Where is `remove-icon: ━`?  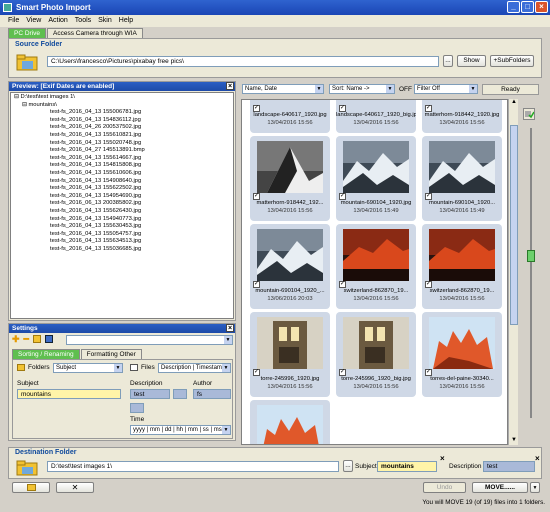 remove-icon: ━ is located at coordinates (26, 339).